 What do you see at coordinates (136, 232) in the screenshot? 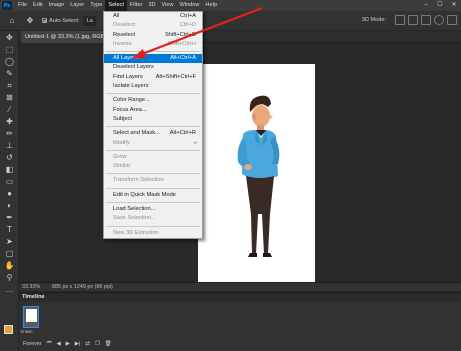
I see `menu-item-label: New 3D Extrusion` at bounding box center [136, 232].